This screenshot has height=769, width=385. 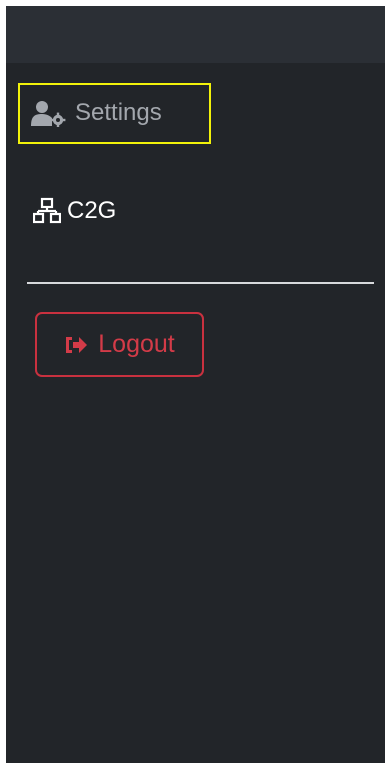 I want to click on network-icon, so click(x=47, y=211).